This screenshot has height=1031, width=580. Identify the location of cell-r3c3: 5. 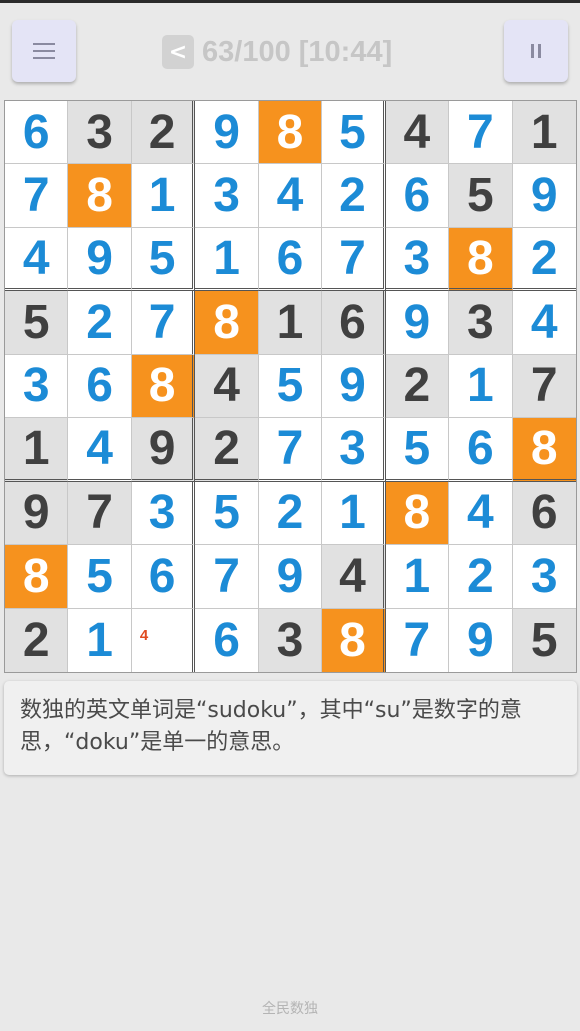
(163, 259).